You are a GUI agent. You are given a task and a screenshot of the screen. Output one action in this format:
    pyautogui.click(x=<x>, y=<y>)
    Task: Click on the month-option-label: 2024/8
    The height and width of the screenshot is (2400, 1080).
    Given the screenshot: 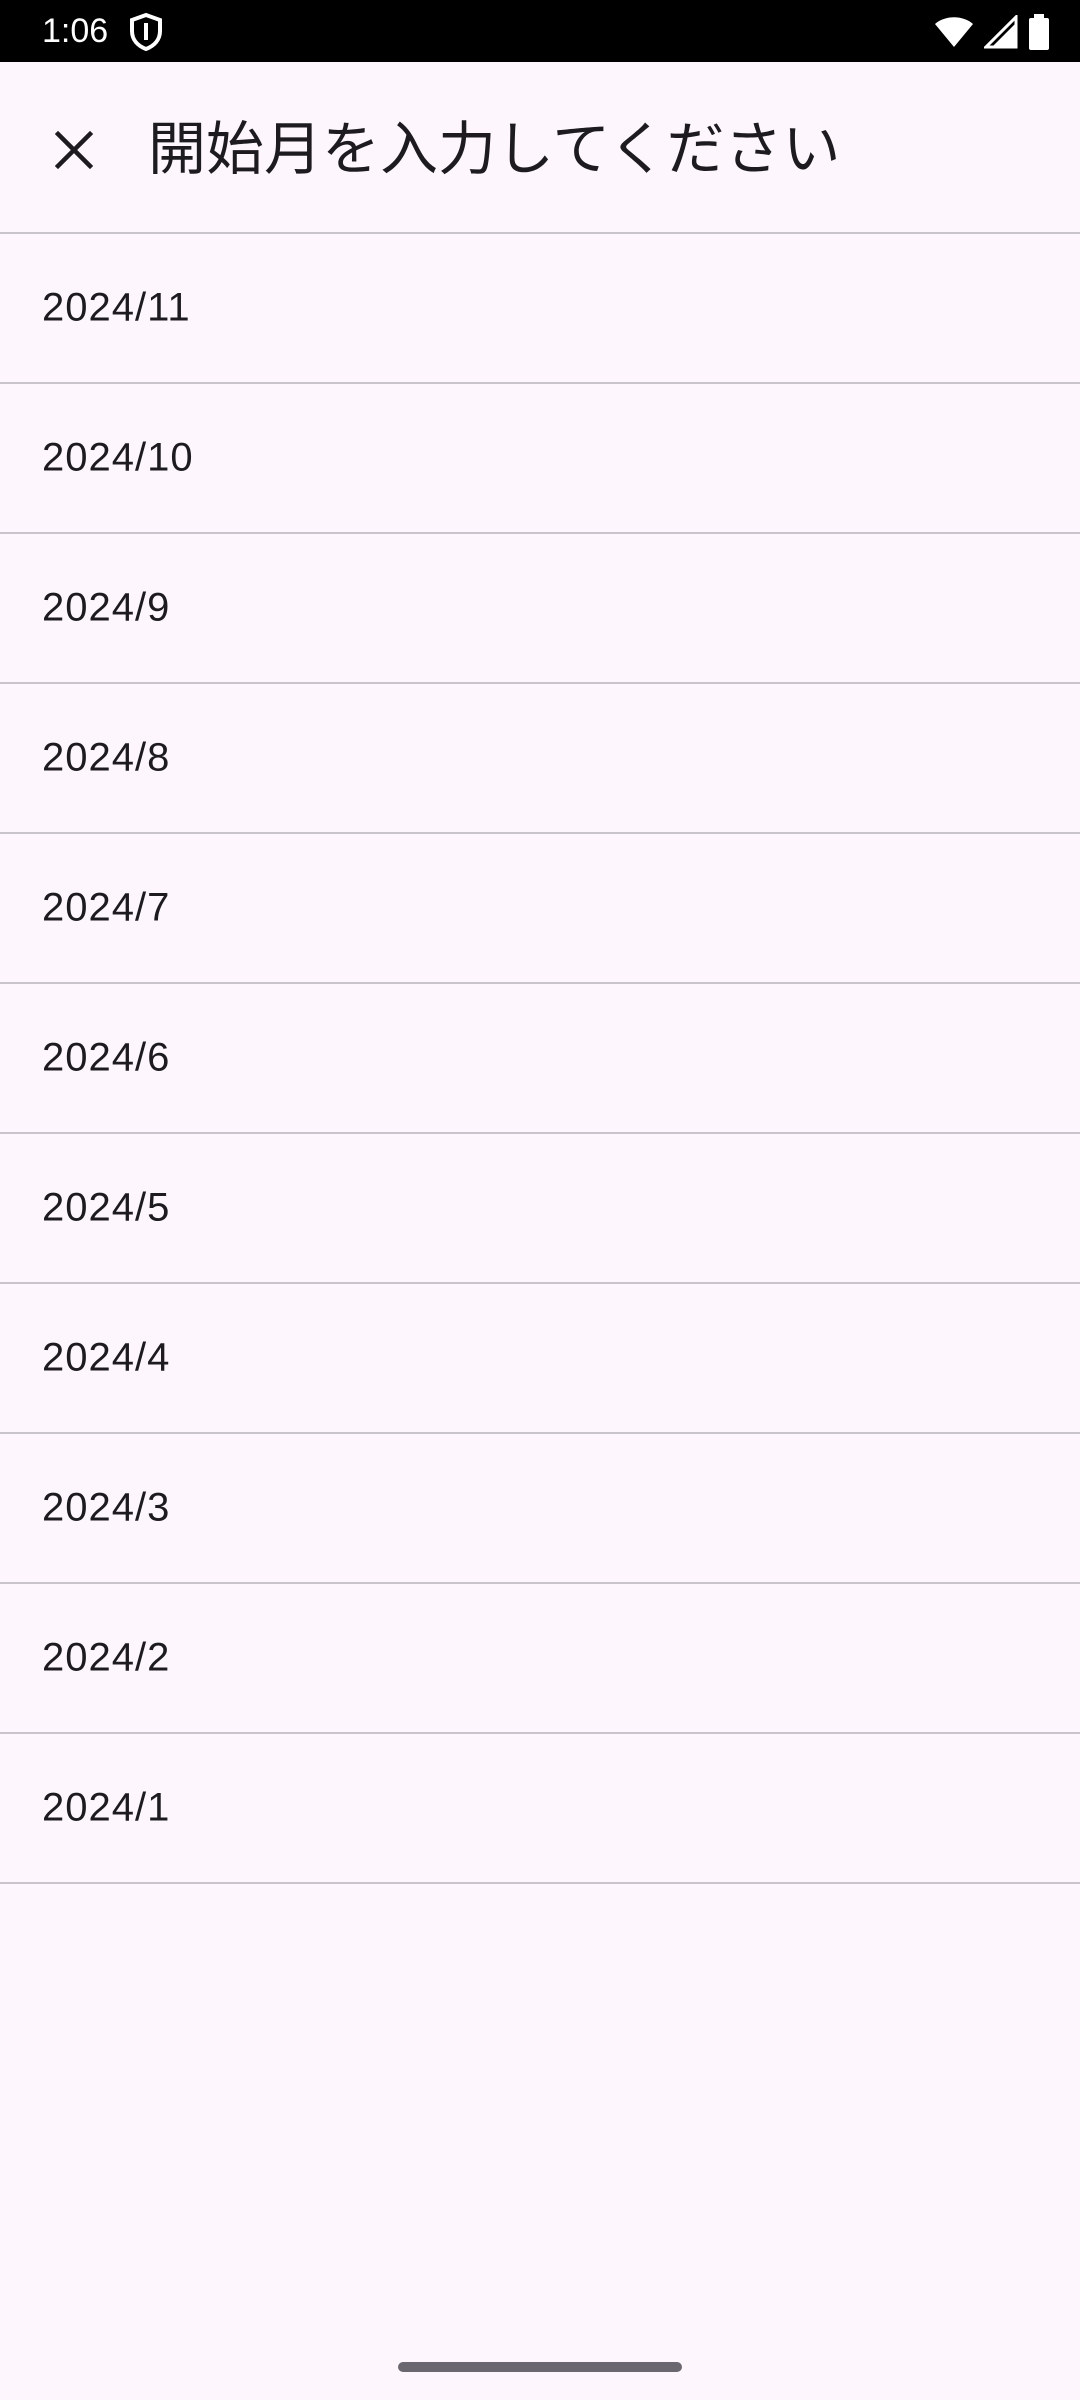 What is the action you would take?
    pyautogui.click(x=106, y=757)
    